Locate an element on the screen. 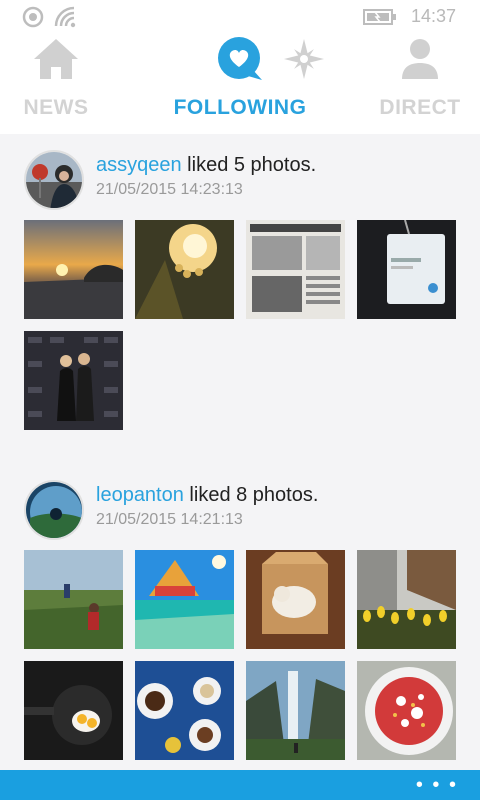  timestamp: 21/05/2015 14:21:13 is located at coordinates (169, 519).